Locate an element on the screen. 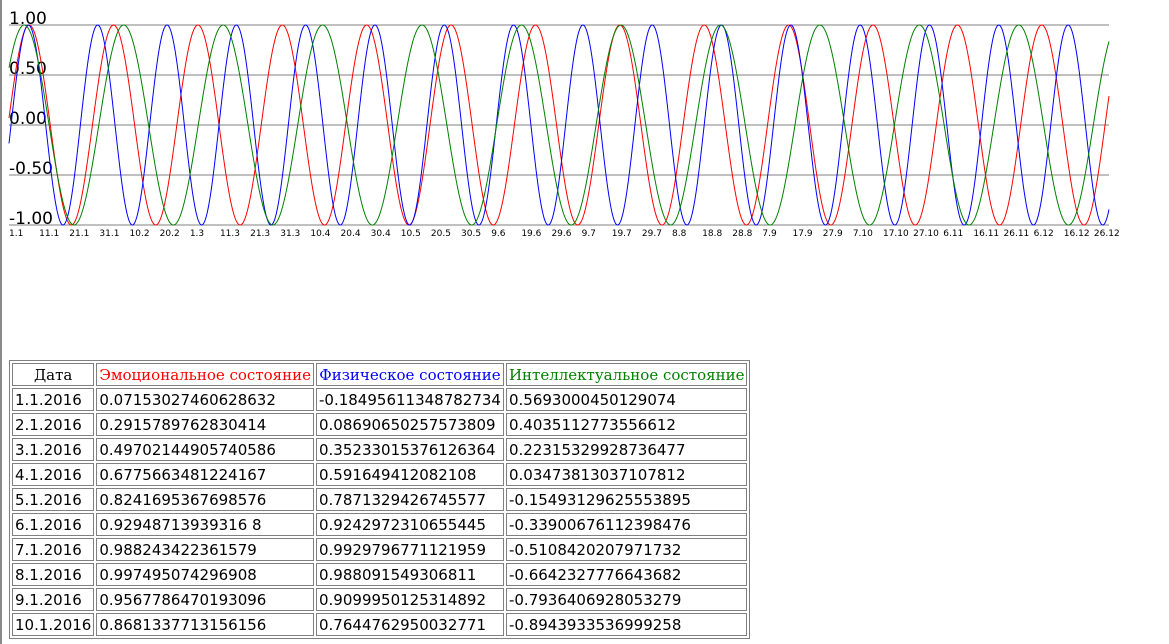  cell-emotional: 0.2915789762830414 is located at coordinates (205, 424).